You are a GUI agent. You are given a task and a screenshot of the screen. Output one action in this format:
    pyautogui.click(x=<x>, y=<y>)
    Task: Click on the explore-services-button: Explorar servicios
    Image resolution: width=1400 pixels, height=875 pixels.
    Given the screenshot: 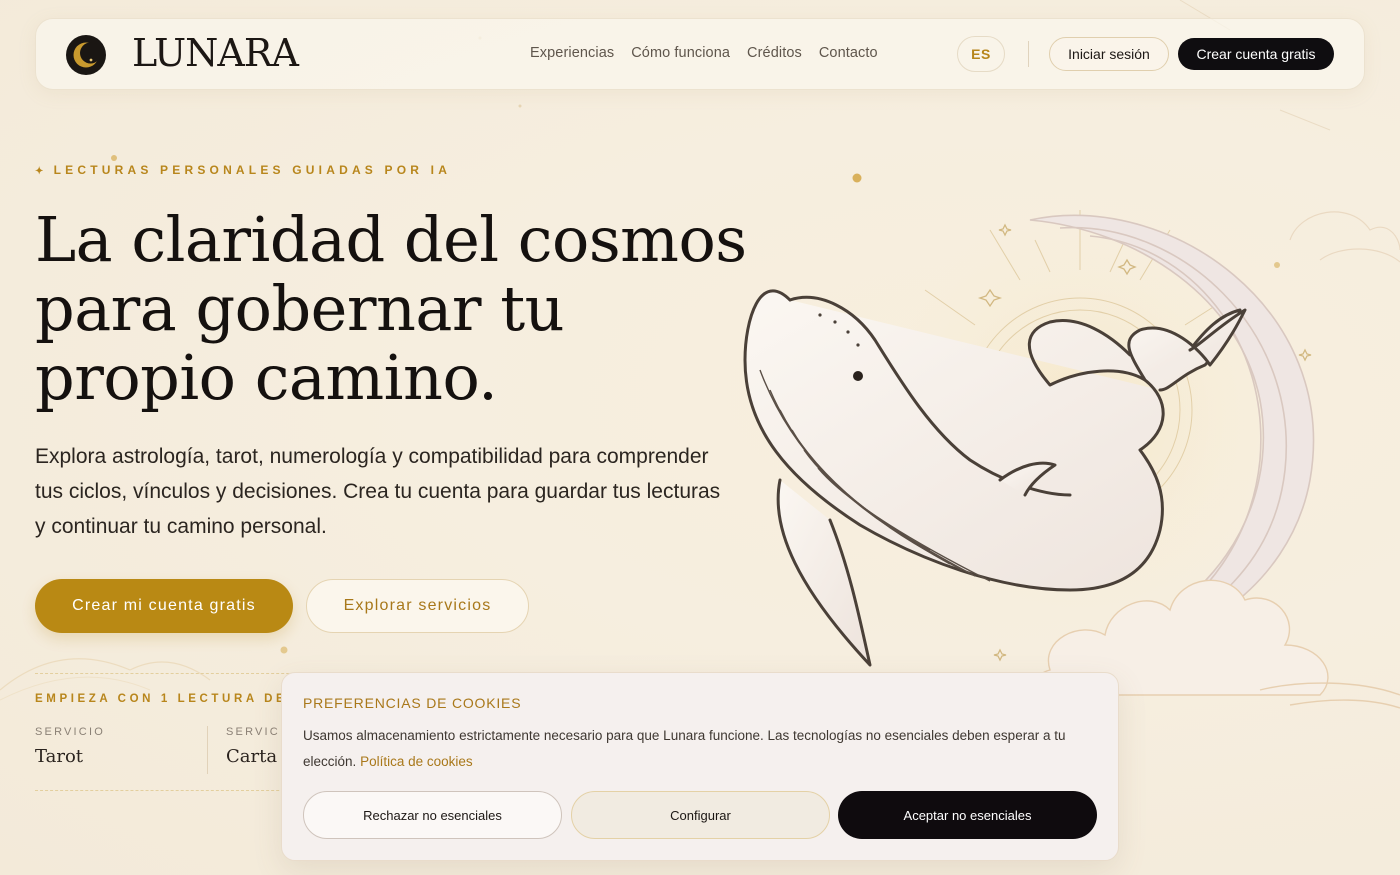 What is the action you would take?
    pyautogui.click(x=417, y=606)
    